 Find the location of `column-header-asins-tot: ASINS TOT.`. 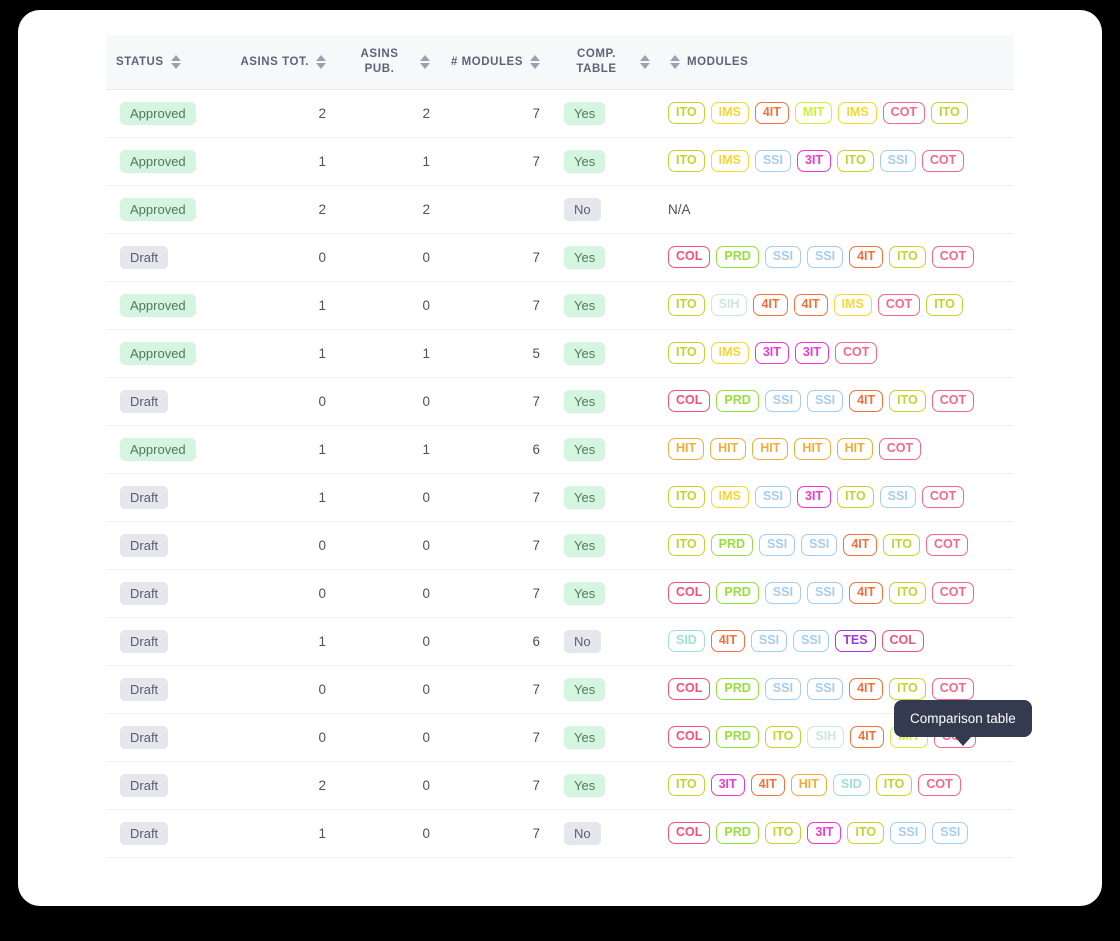

column-header-asins-tot: ASINS TOT. is located at coordinates (282, 62).